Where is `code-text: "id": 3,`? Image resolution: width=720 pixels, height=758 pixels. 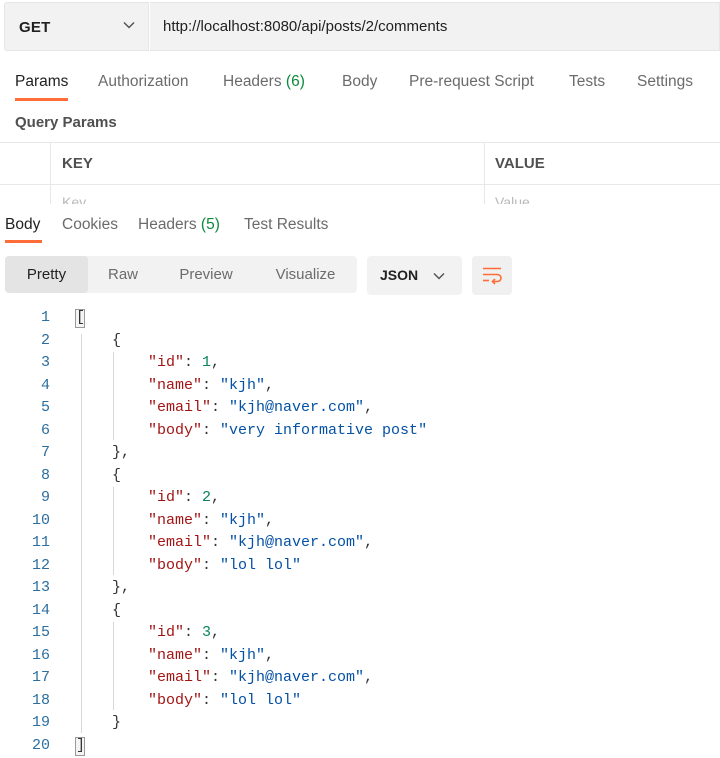 code-text: "id": 3, is located at coordinates (184, 633).